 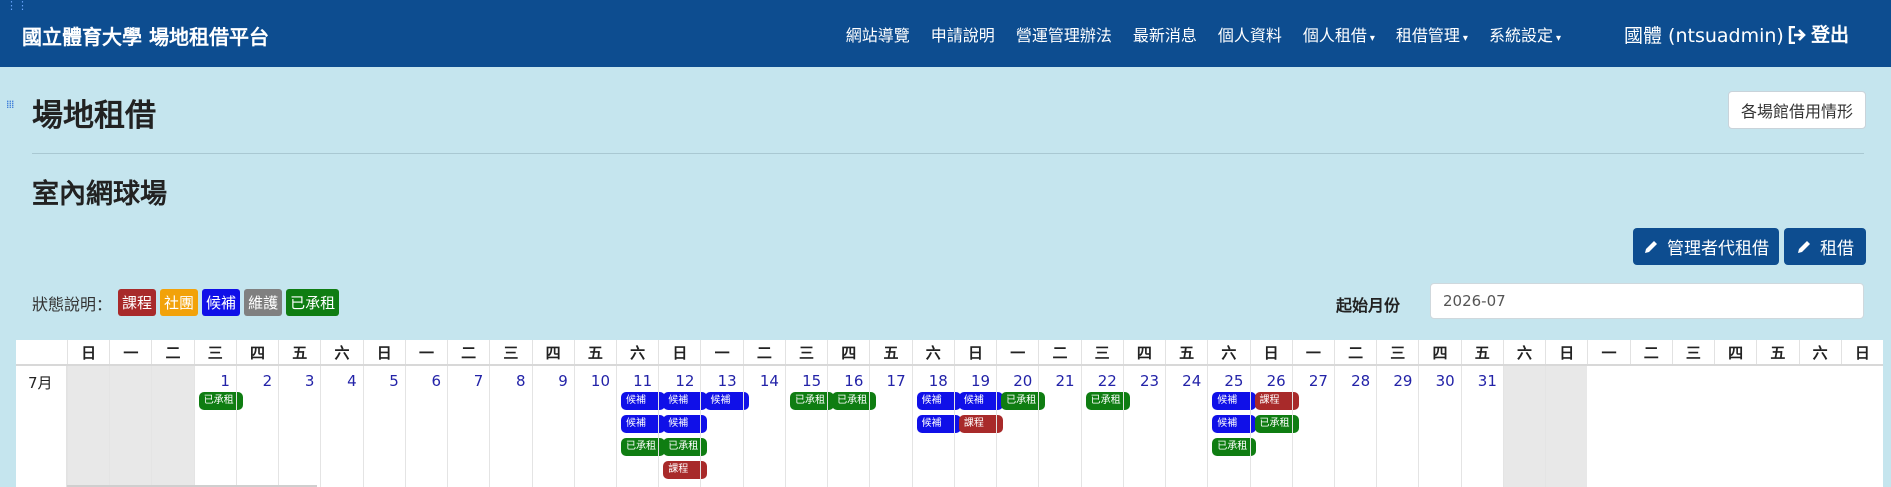 I want to click on day-number: 4, so click(x=352, y=381).